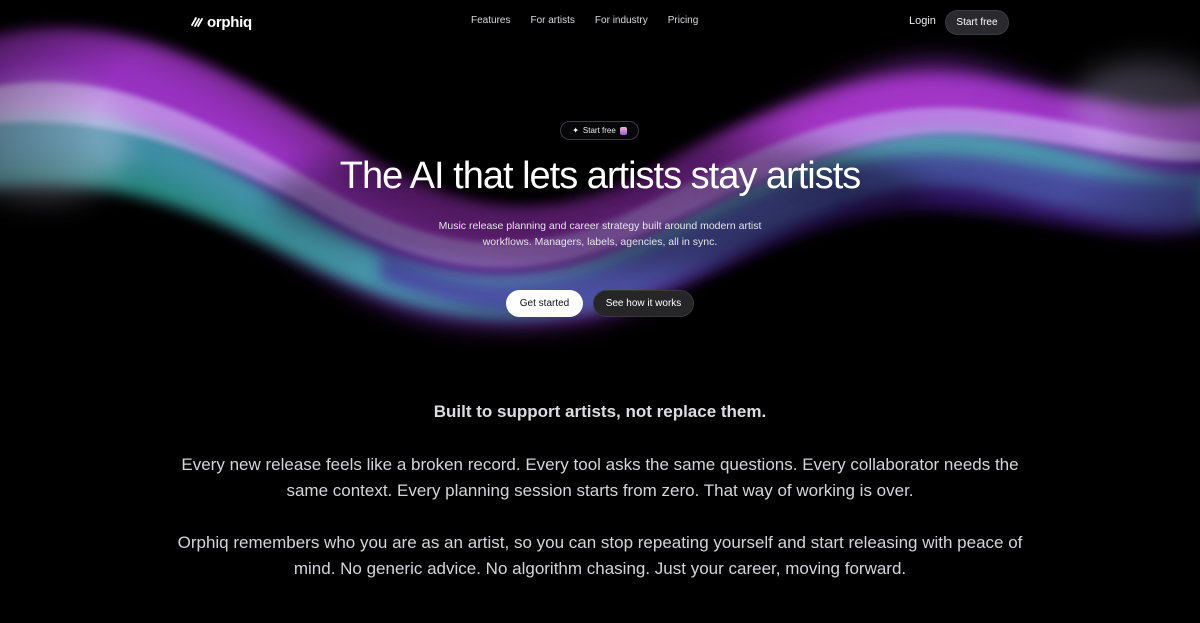 Image resolution: width=1200 pixels, height=623 pixels. Describe the element at coordinates (552, 20) in the screenshot. I see `nav-link-for-artists: For artists` at that location.